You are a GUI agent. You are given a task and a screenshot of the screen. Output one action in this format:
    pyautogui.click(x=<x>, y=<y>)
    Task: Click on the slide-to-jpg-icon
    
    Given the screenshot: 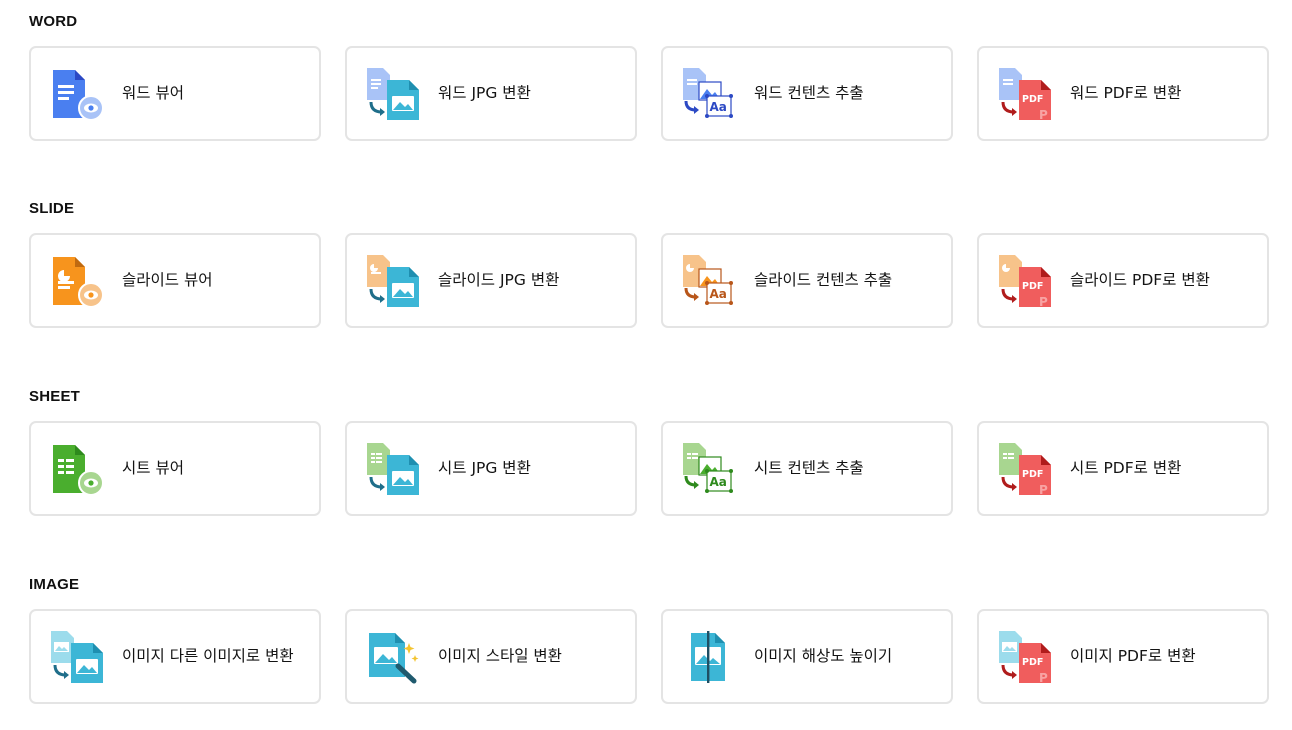 What is the action you would take?
    pyautogui.click(x=393, y=281)
    